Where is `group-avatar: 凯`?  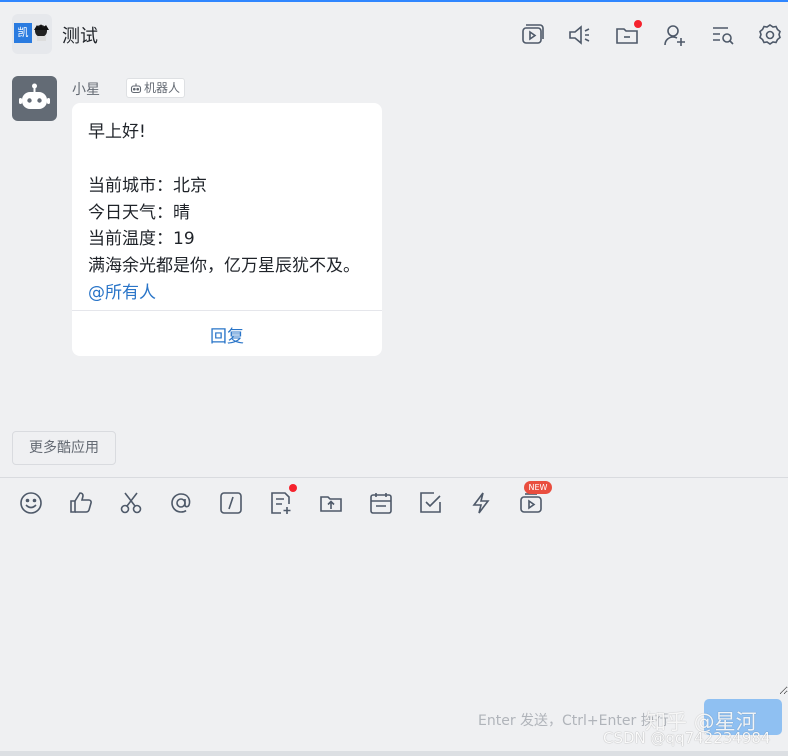 group-avatar: 凯 is located at coordinates (32, 34).